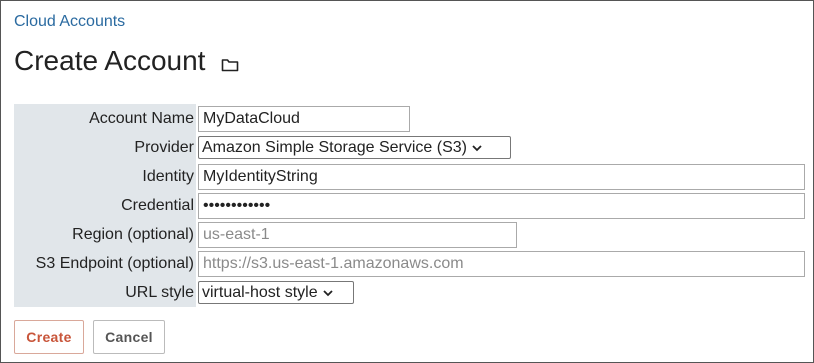 The height and width of the screenshot is (363, 814). Describe the element at coordinates (334, 147) in the screenshot. I see `provider-selected-value: Amazon Simple Storage Service (S3)` at that location.